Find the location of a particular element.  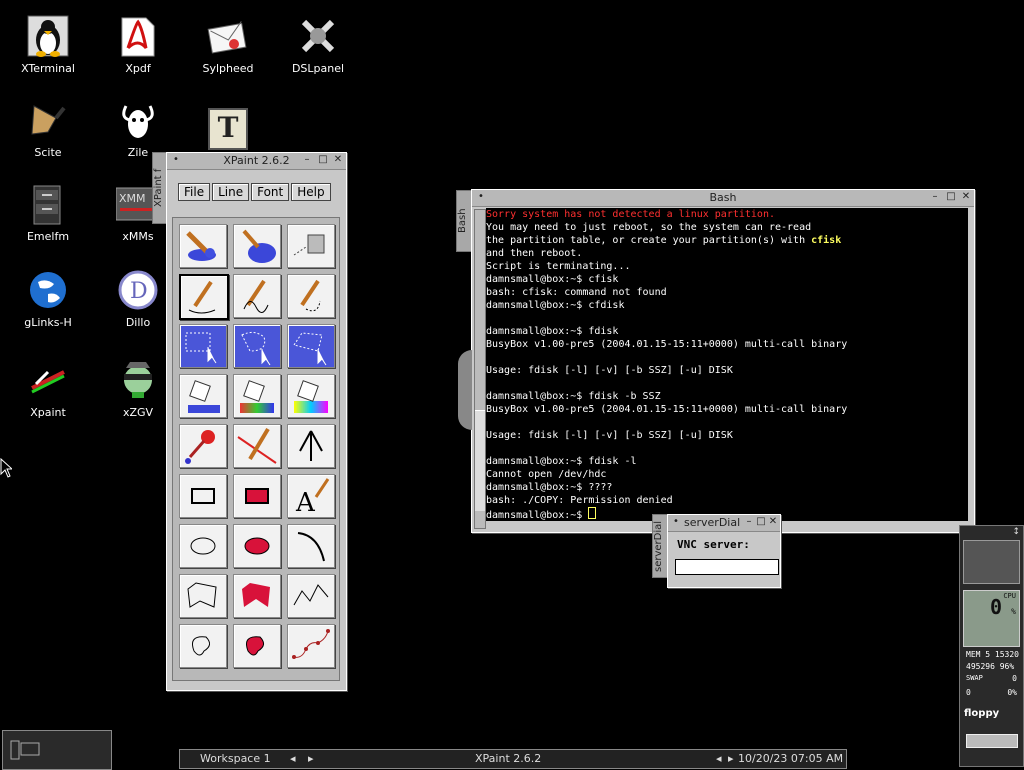

terminal-scrollbar is located at coordinates (480, 369).